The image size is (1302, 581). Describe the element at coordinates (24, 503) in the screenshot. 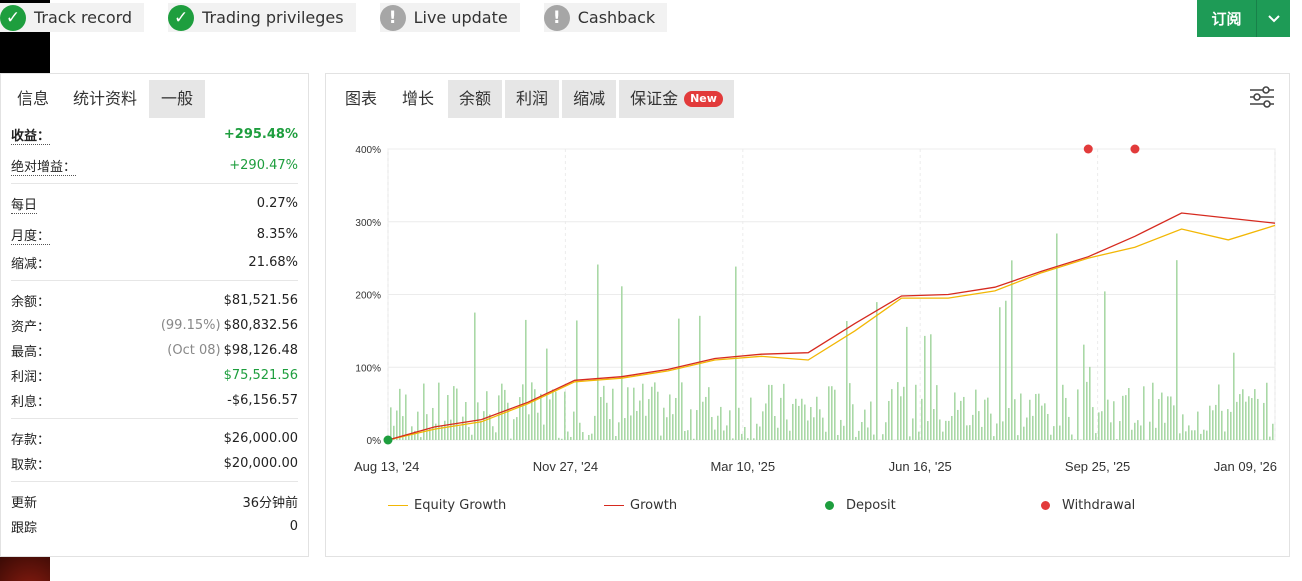

I see `stat-label: 更新` at that location.